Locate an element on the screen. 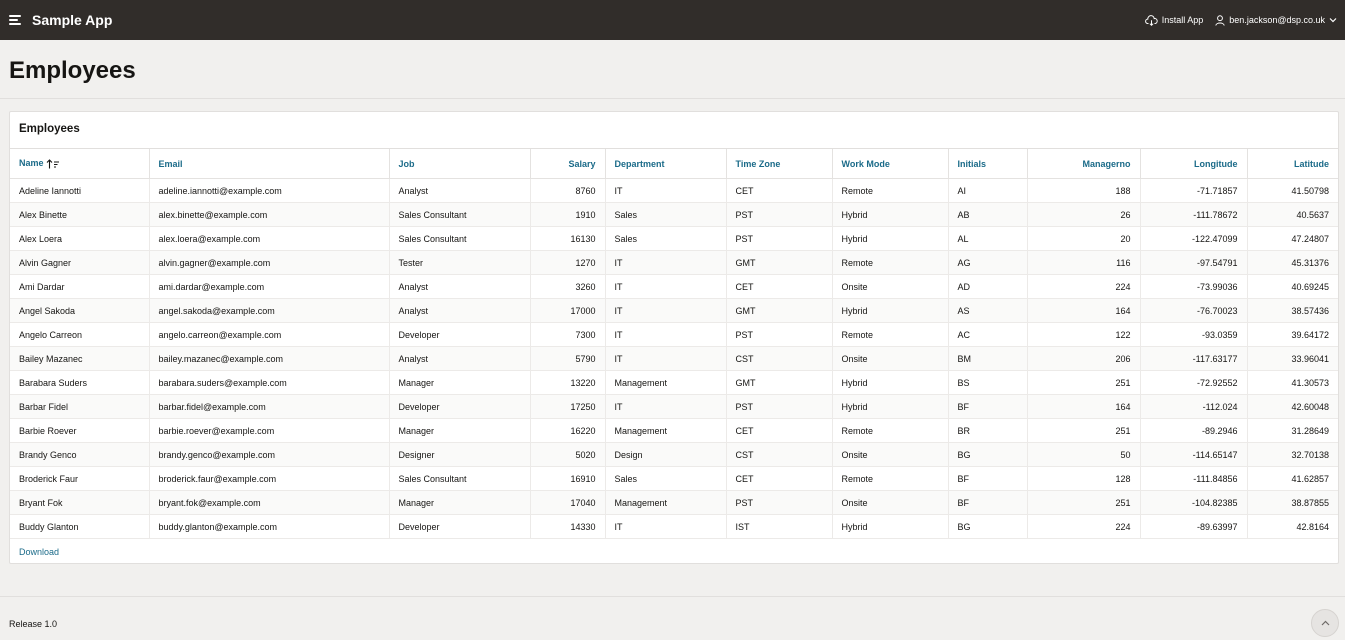 This screenshot has width=1345, height=640. cell-salary: 17000 is located at coordinates (568, 310).